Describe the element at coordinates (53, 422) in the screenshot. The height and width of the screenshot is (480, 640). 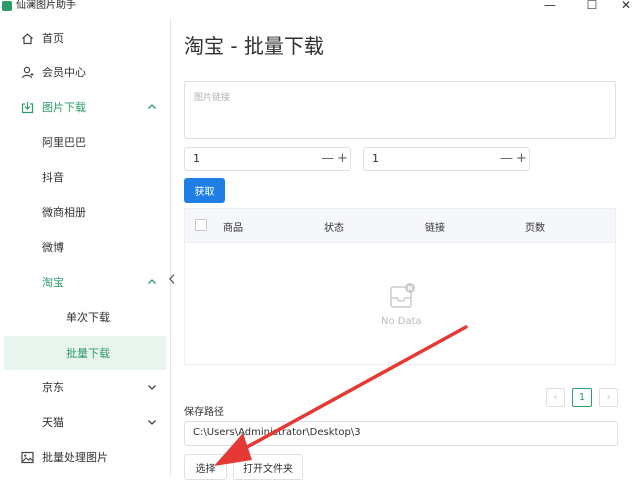
I see `sidebar-item-label: 天猫` at that location.